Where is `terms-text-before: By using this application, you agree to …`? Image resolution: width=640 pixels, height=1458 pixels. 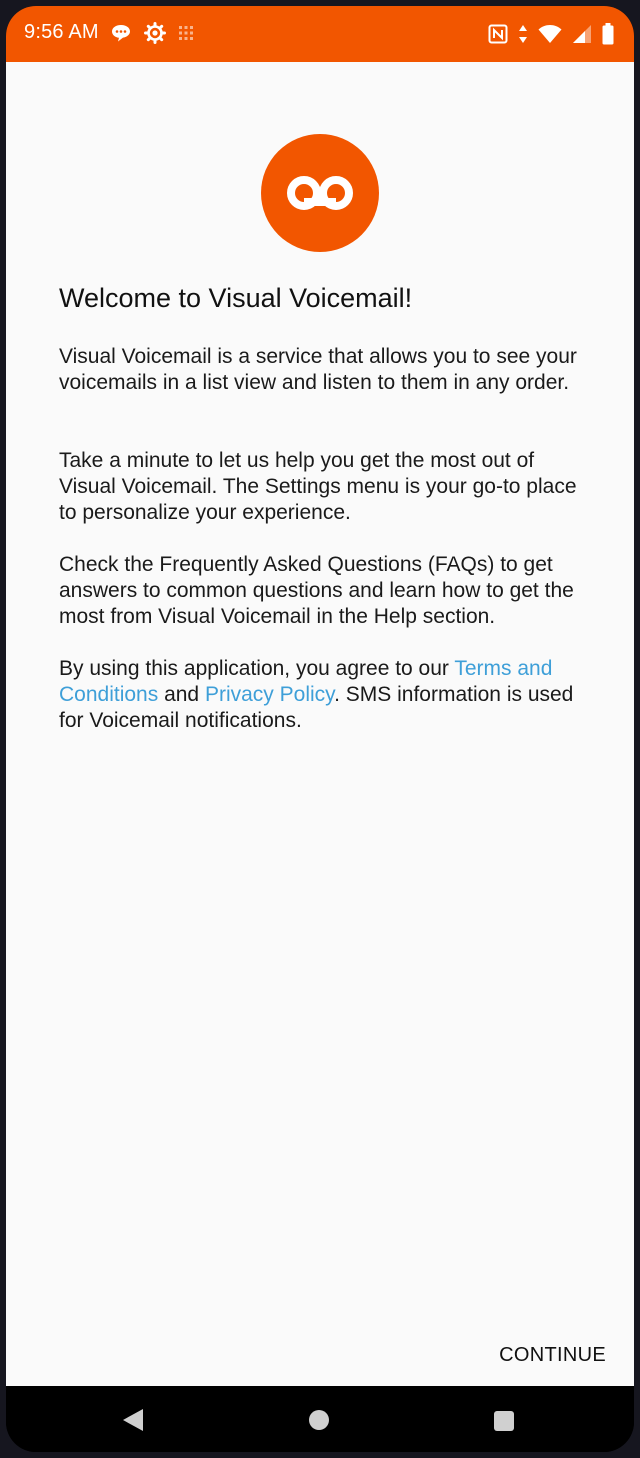 terms-text-before: By using this application, you agree to … is located at coordinates (257, 668).